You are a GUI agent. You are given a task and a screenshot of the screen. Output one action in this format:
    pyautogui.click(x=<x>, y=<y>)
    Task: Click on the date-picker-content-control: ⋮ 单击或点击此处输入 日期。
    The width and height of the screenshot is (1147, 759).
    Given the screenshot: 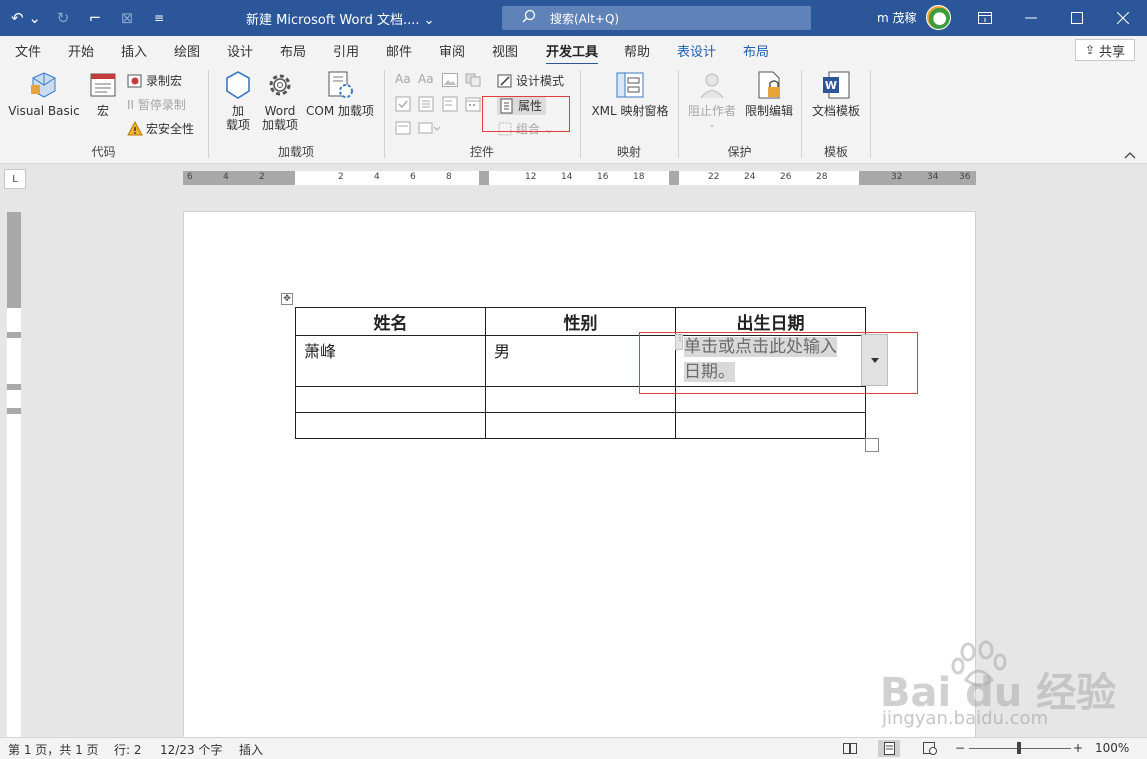 What is the action you would take?
    pyautogui.click(x=781, y=360)
    